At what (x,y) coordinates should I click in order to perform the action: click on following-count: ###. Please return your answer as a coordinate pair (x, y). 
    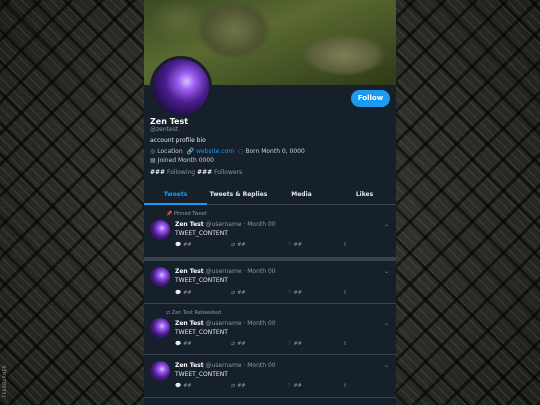
    Looking at the image, I should click on (158, 172).